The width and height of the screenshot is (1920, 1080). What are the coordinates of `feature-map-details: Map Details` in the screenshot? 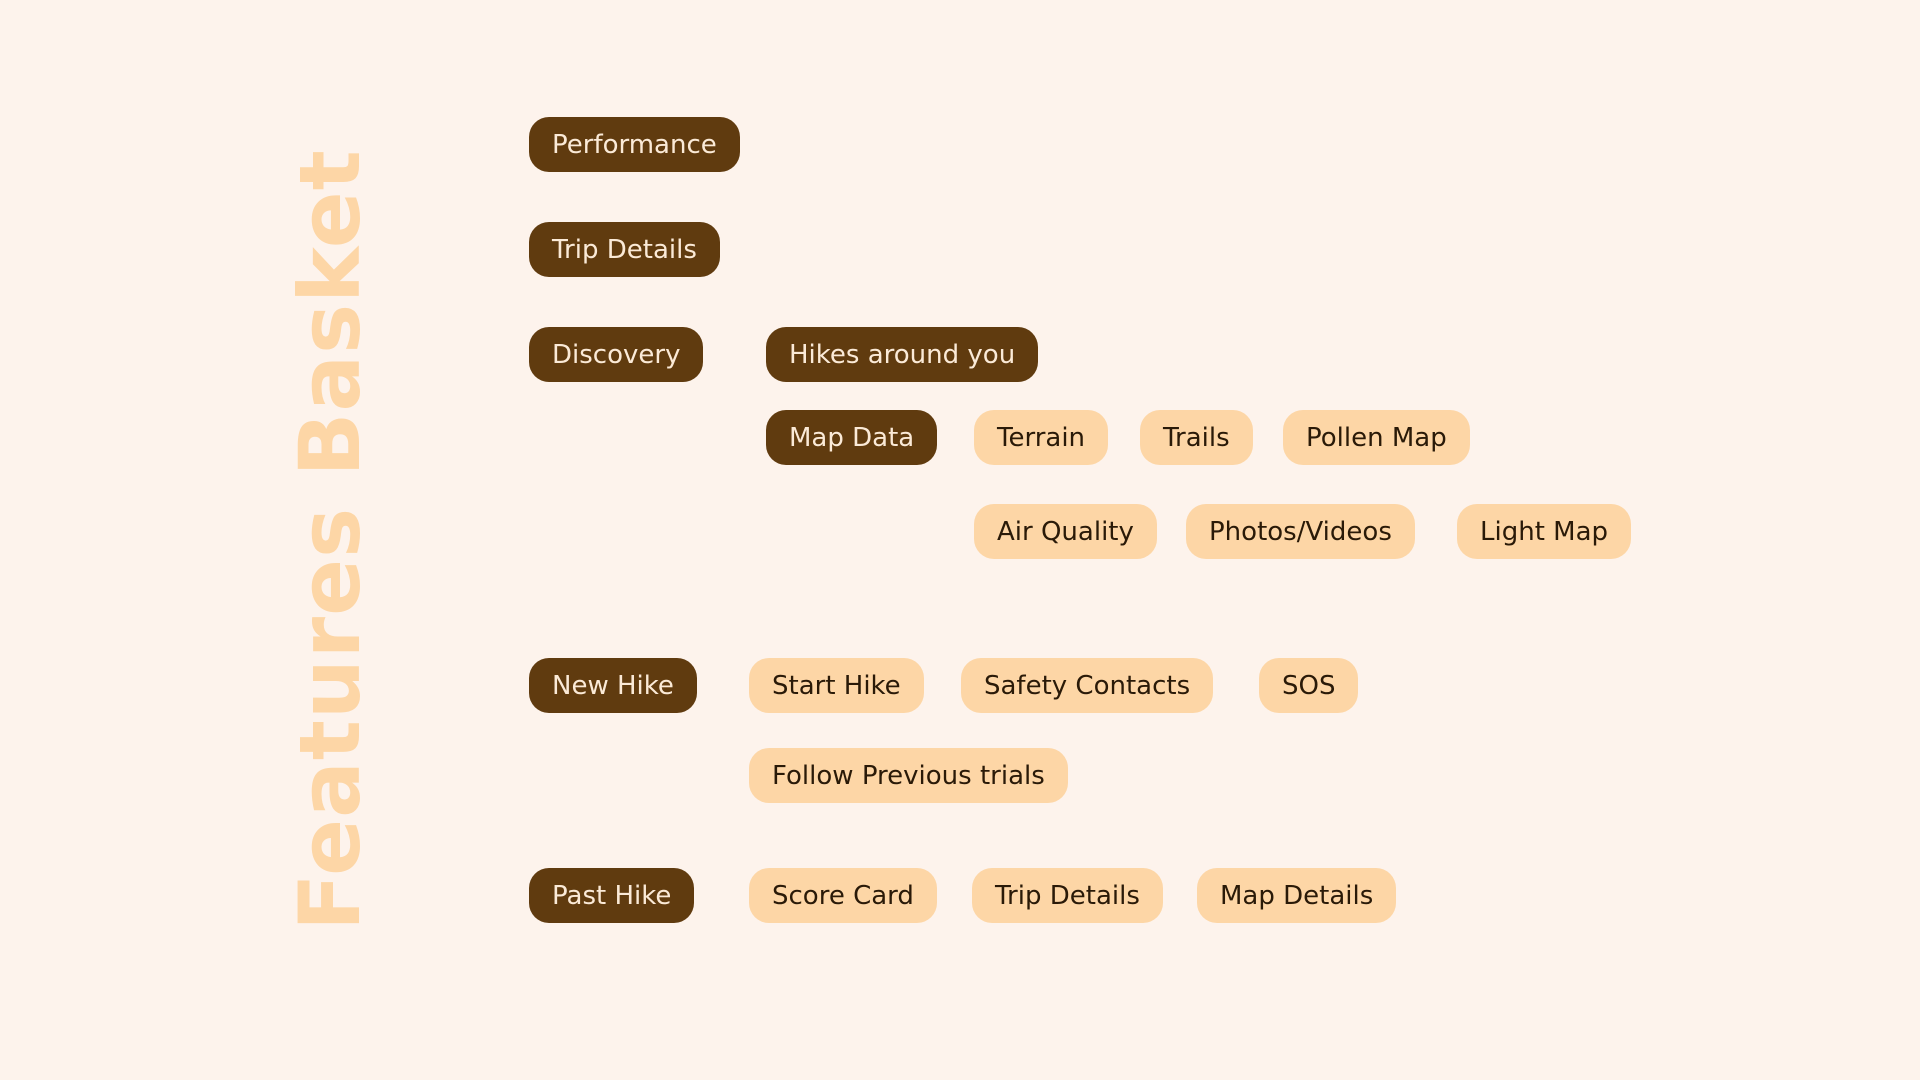 It's located at (1297, 895).